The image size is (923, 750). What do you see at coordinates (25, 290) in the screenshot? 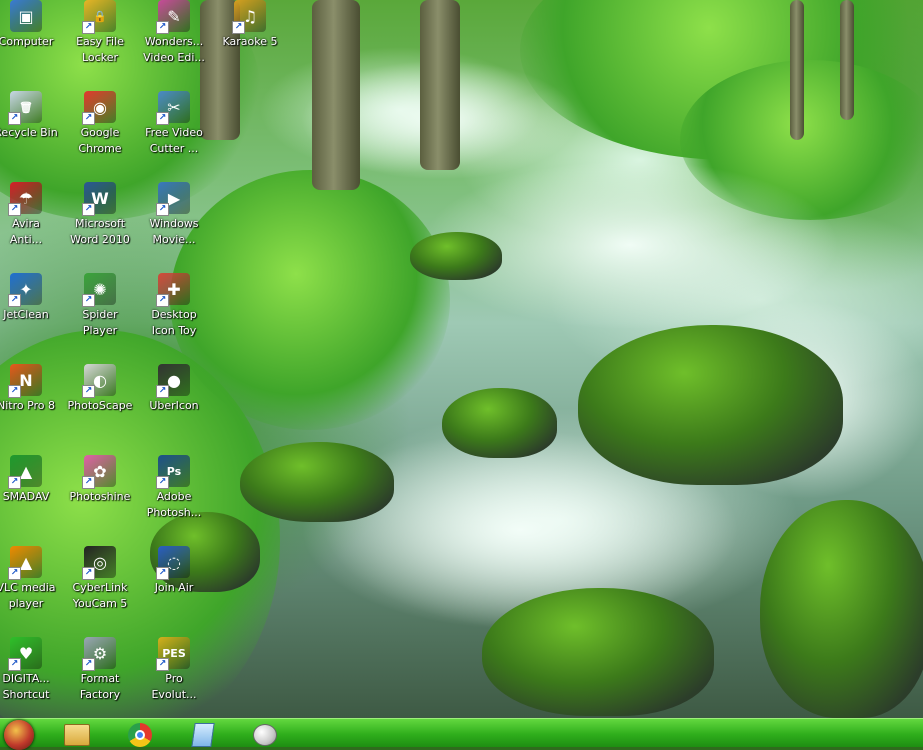
I see `jetclean-icon: ✦ ↗` at bounding box center [25, 290].